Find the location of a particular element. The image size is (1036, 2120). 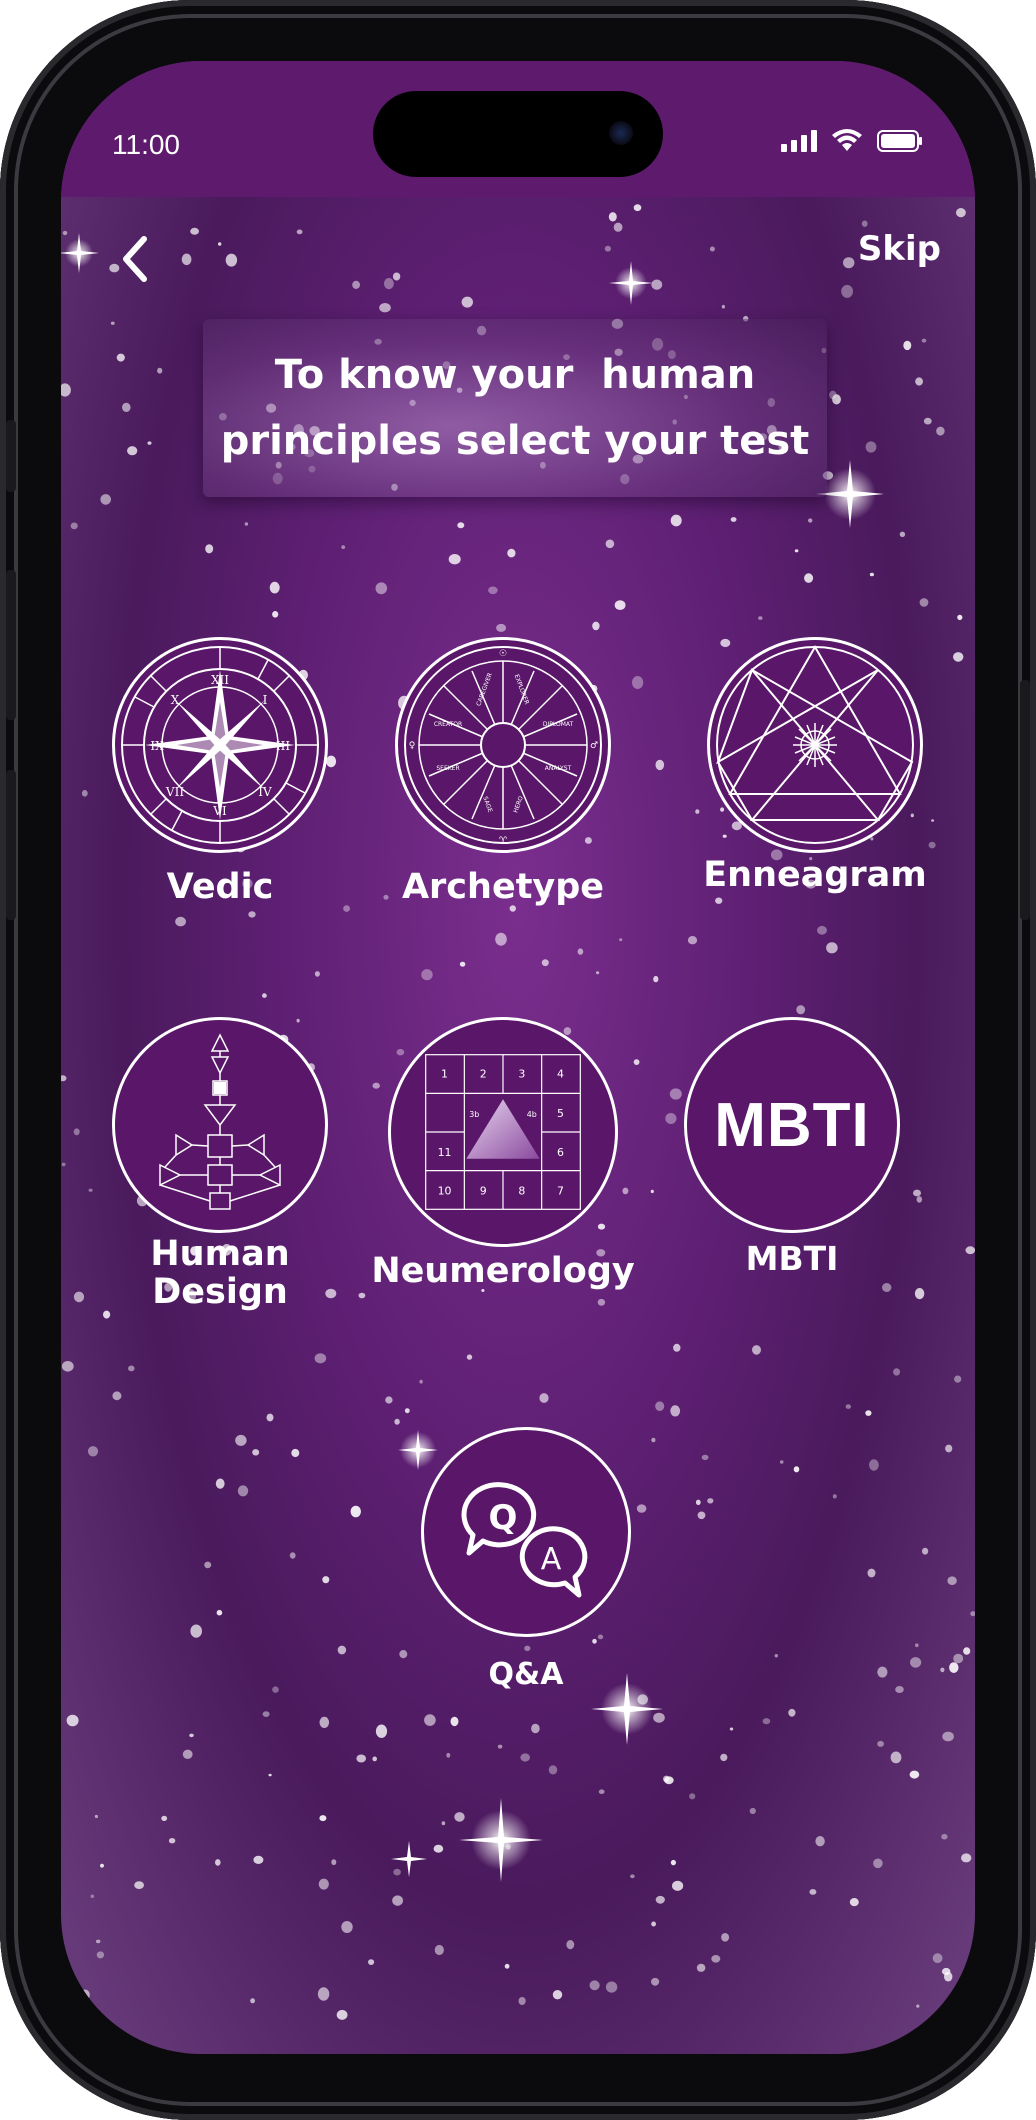

banner-line-1: To know your human is located at coordinates (515, 375).